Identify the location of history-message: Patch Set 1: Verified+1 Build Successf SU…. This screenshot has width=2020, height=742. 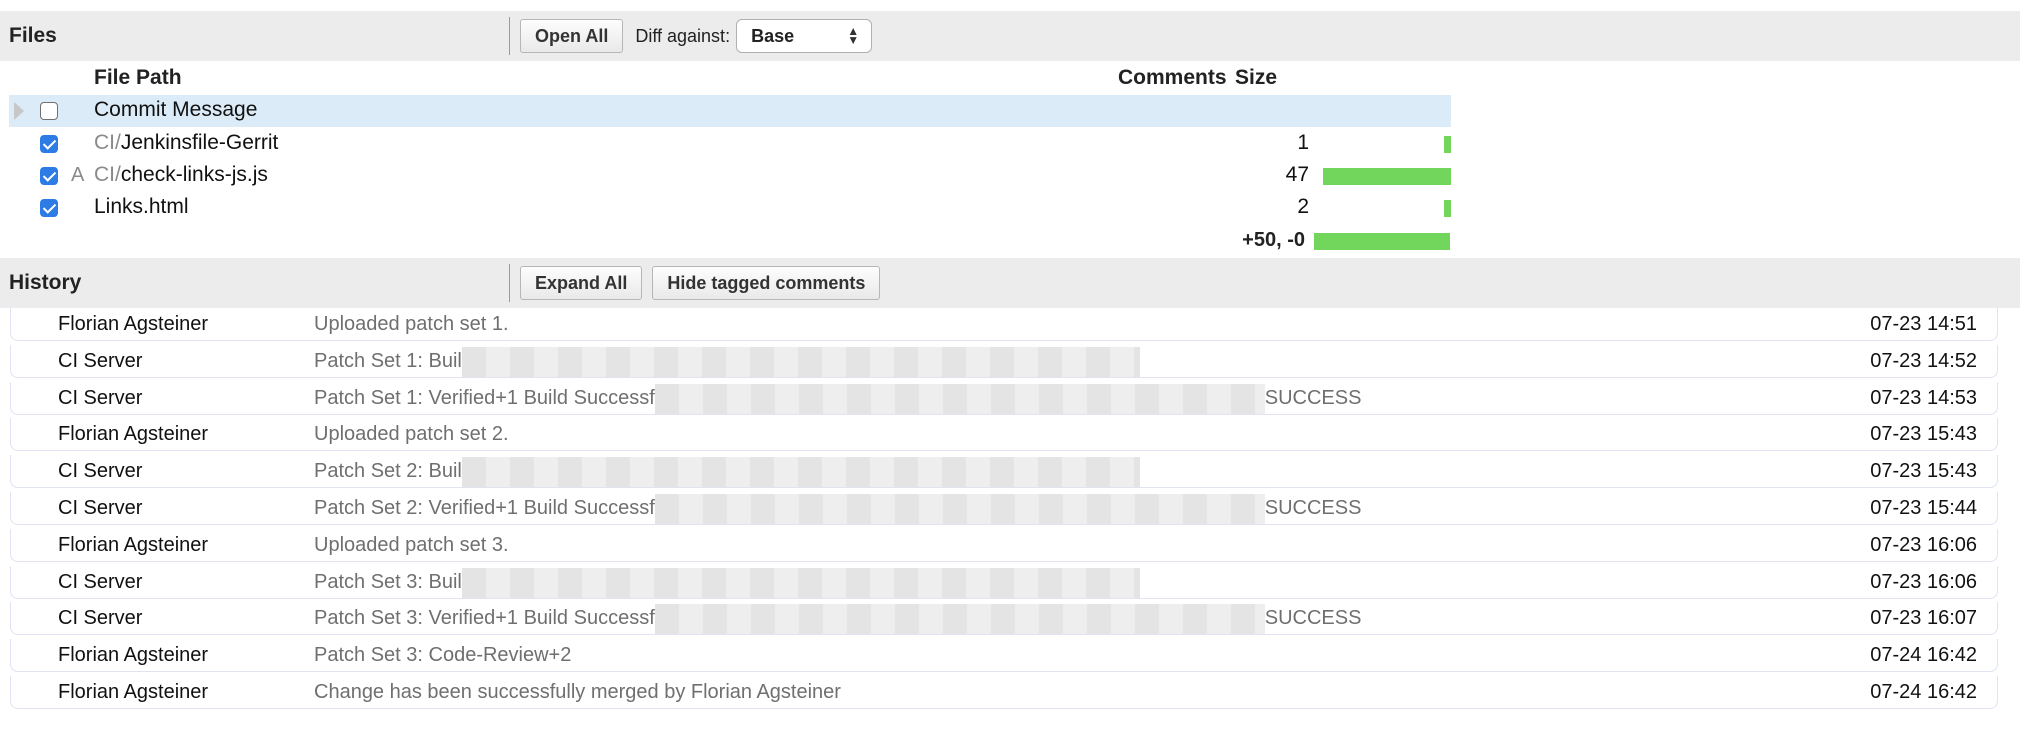
(838, 399).